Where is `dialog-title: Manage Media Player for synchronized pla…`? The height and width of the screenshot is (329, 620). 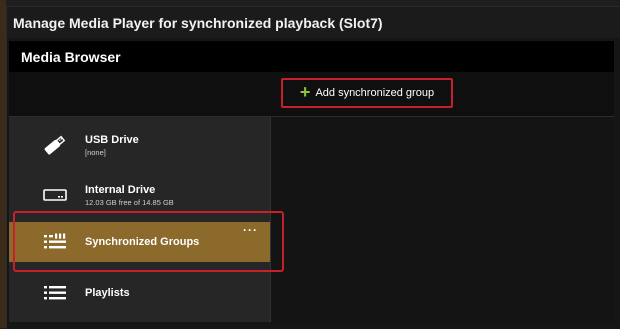
dialog-title: Manage Media Player for synchronized pla… is located at coordinates (313, 22).